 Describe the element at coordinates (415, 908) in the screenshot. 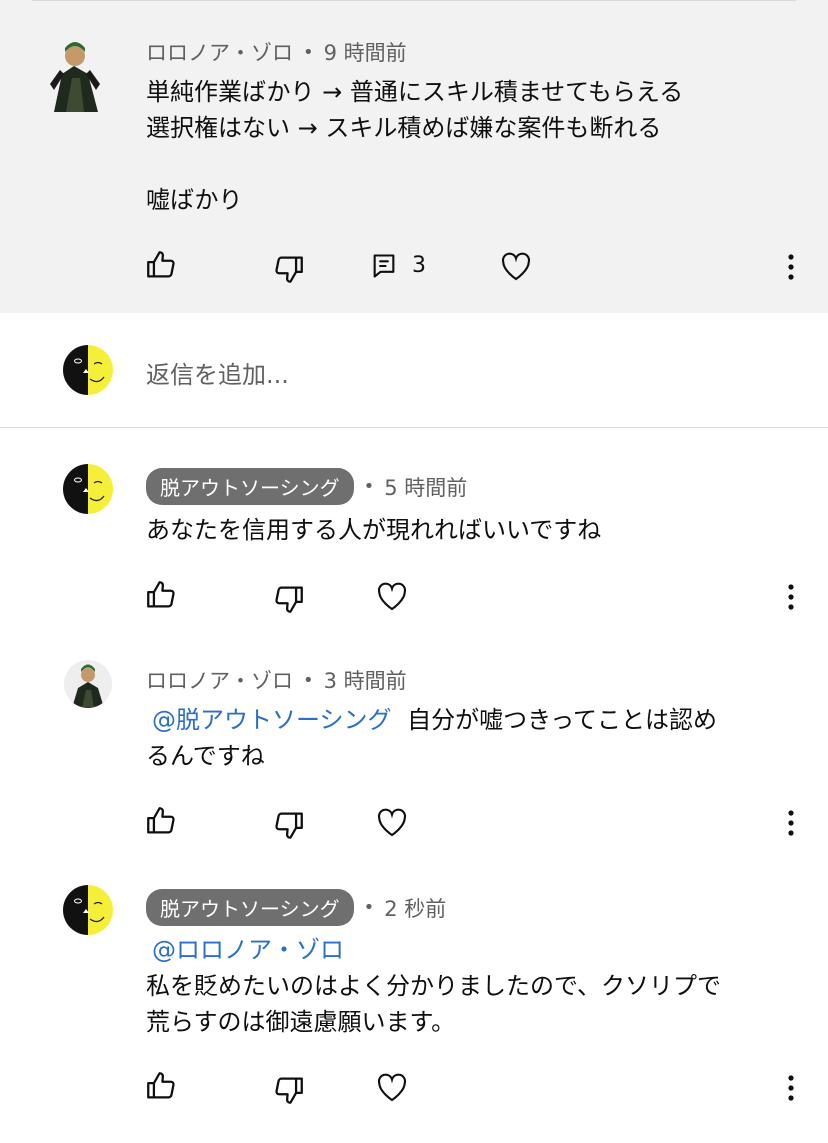

I see `timestamp: 2 秒前` at that location.